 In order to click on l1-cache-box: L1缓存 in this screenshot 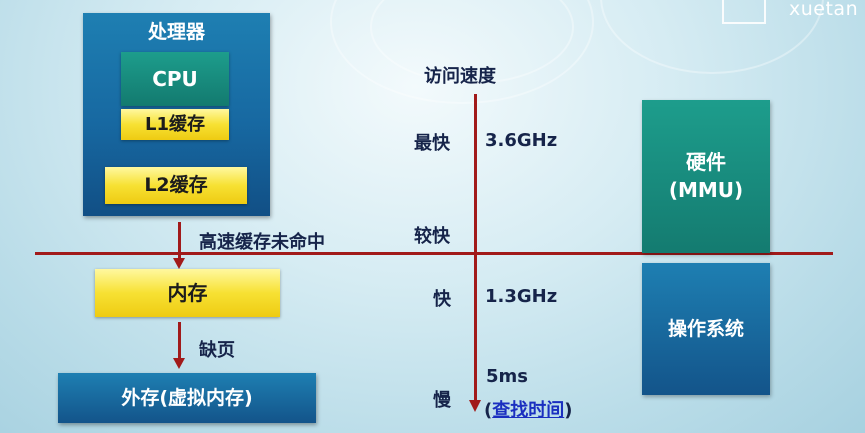, I will do `click(175, 124)`.